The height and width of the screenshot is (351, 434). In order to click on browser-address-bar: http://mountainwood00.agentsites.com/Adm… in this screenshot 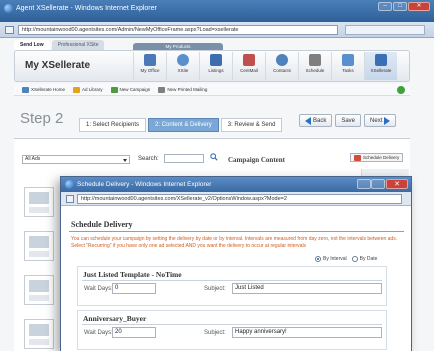, I will do `click(217, 30)`.